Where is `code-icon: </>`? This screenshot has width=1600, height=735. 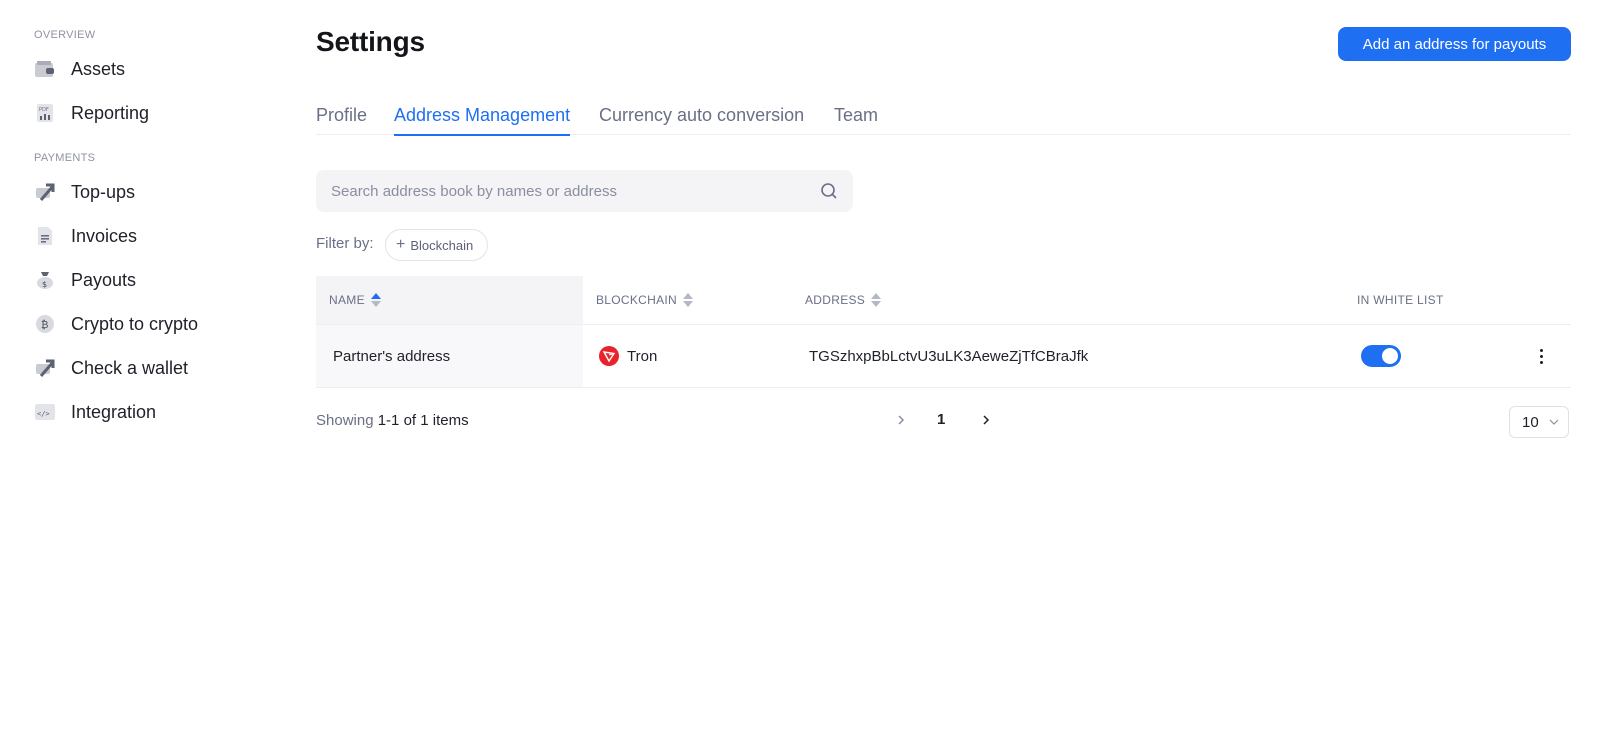 code-icon: </> is located at coordinates (45, 412).